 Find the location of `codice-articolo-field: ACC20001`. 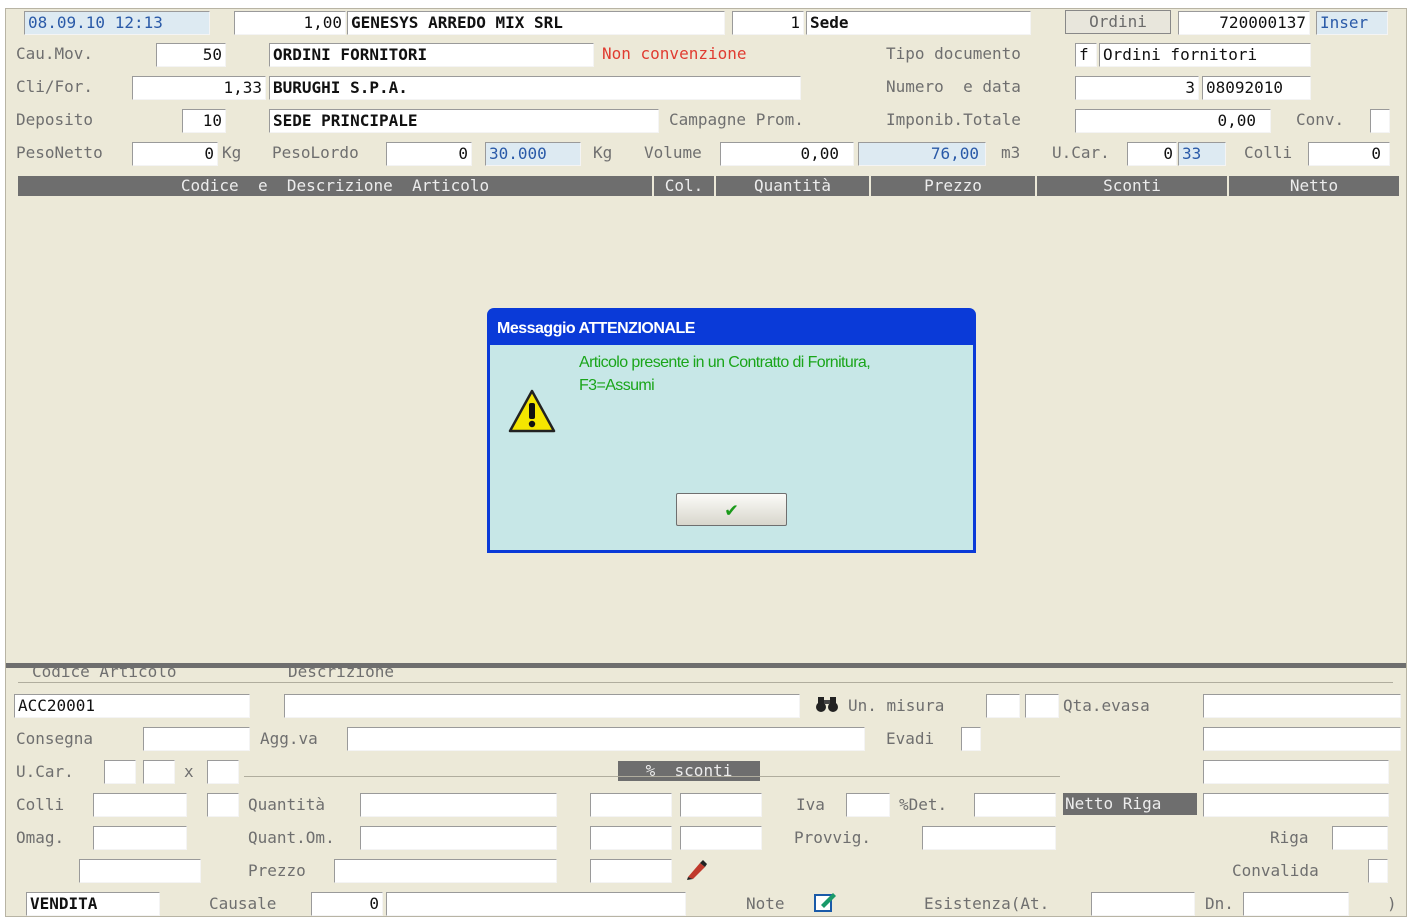

codice-articolo-field: ACC20001 is located at coordinates (132, 706).